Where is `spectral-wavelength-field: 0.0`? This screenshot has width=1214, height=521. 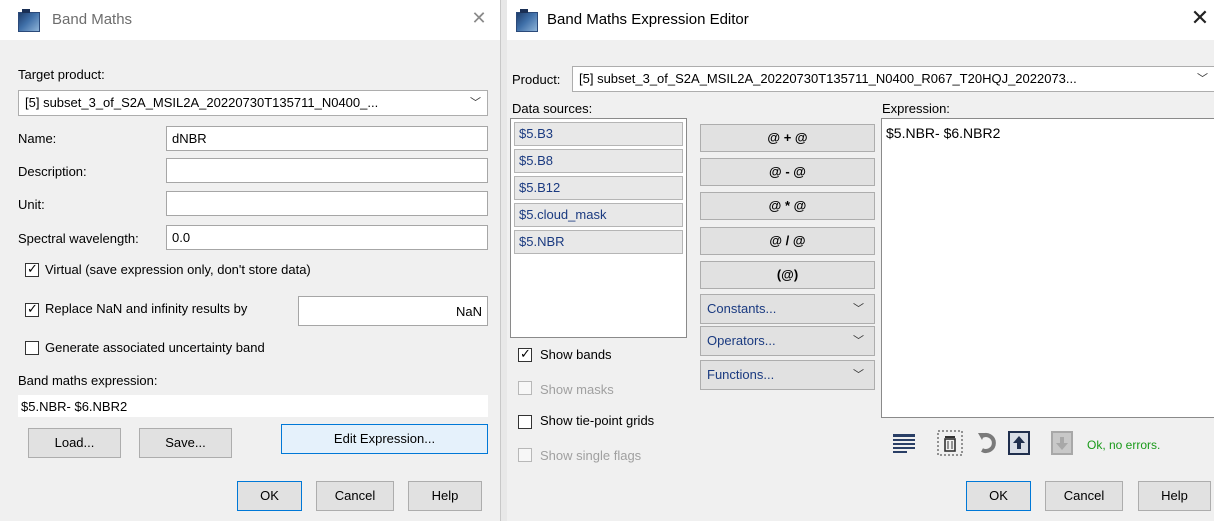
spectral-wavelength-field: 0.0 is located at coordinates (327, 237).